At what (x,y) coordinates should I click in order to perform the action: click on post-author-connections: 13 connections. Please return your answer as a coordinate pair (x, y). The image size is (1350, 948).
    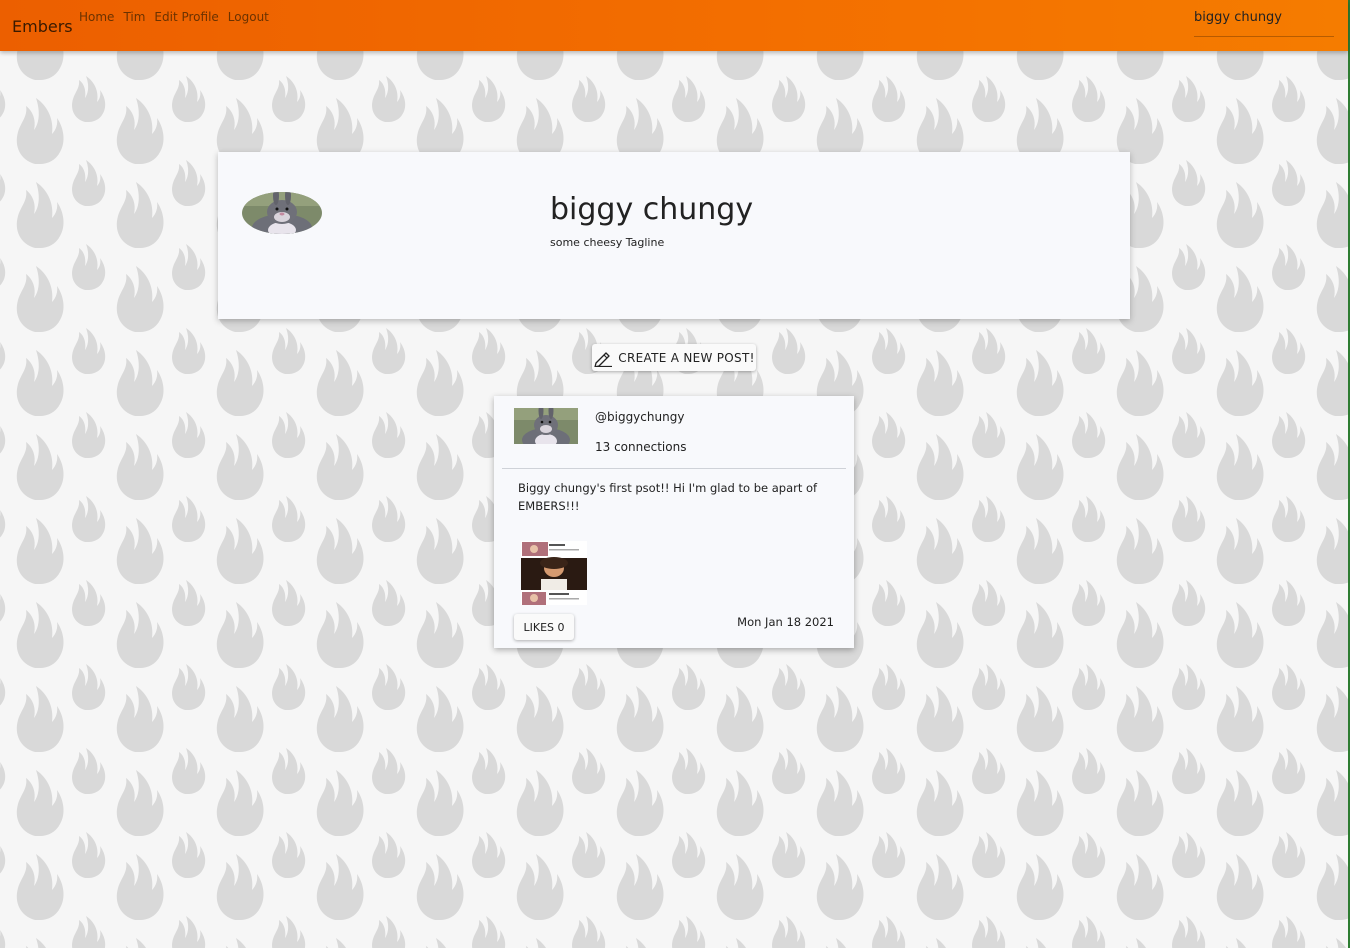
    Looking at the image, I should click on (641, 447).